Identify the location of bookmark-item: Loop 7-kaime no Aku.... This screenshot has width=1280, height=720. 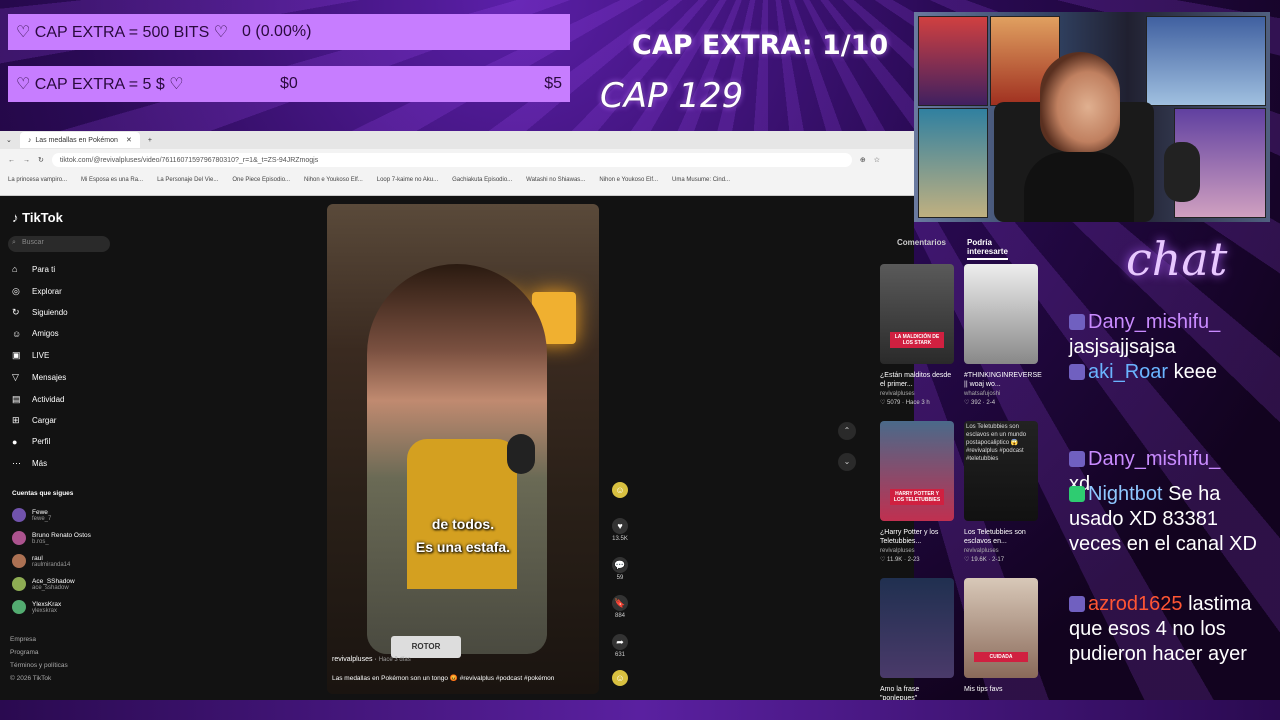
(407, 180).